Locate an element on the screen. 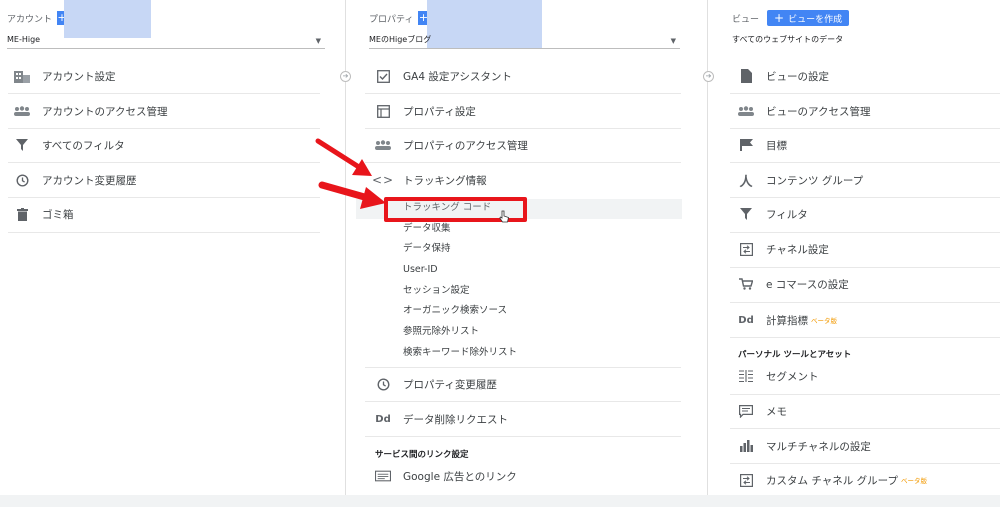  account-selector: ME-Hige ▼ is located at coordinates (166, 40).